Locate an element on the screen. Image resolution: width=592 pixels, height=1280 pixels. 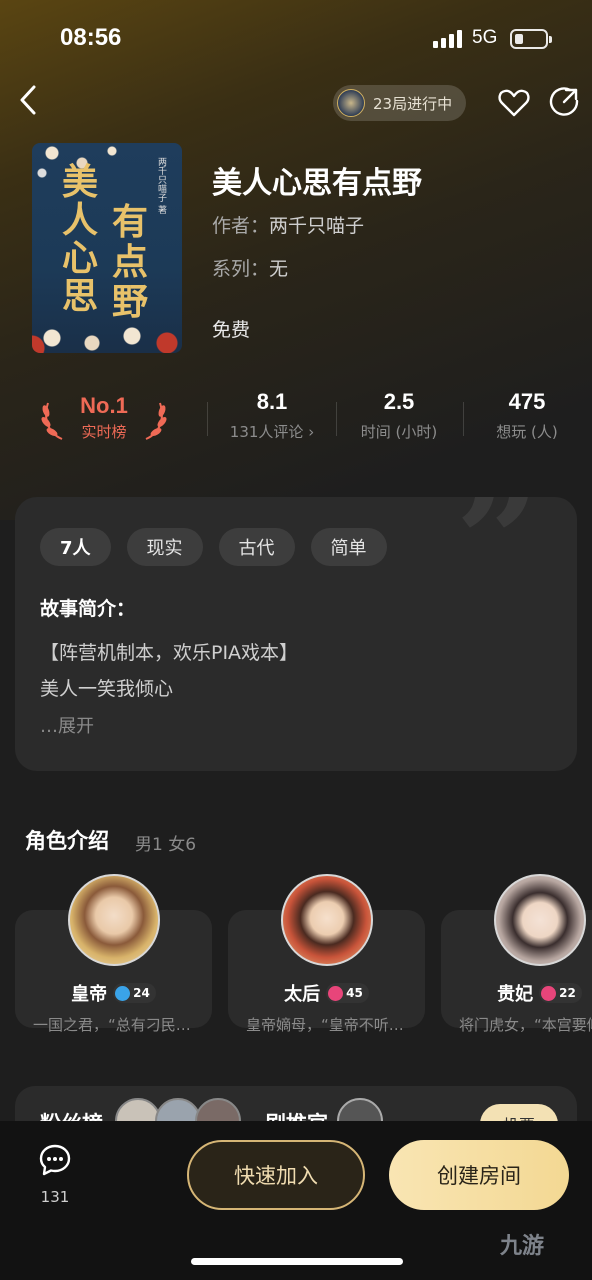
chat-count: 131 is located at coordinates (55, 1197).